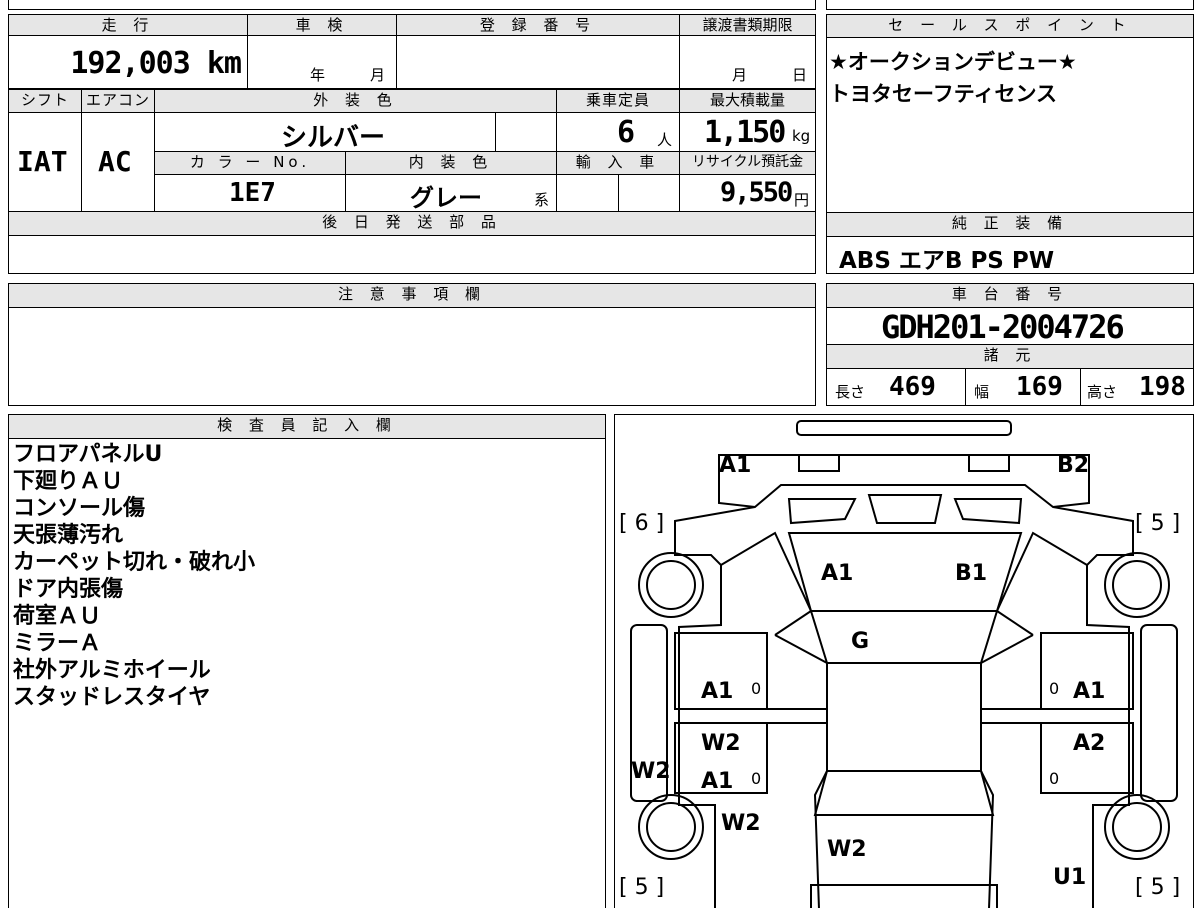  What do you see at coordinates (717, 691) in the screenshot?
I see `left-front-door-code: A1` at bounding box center [717, 691].